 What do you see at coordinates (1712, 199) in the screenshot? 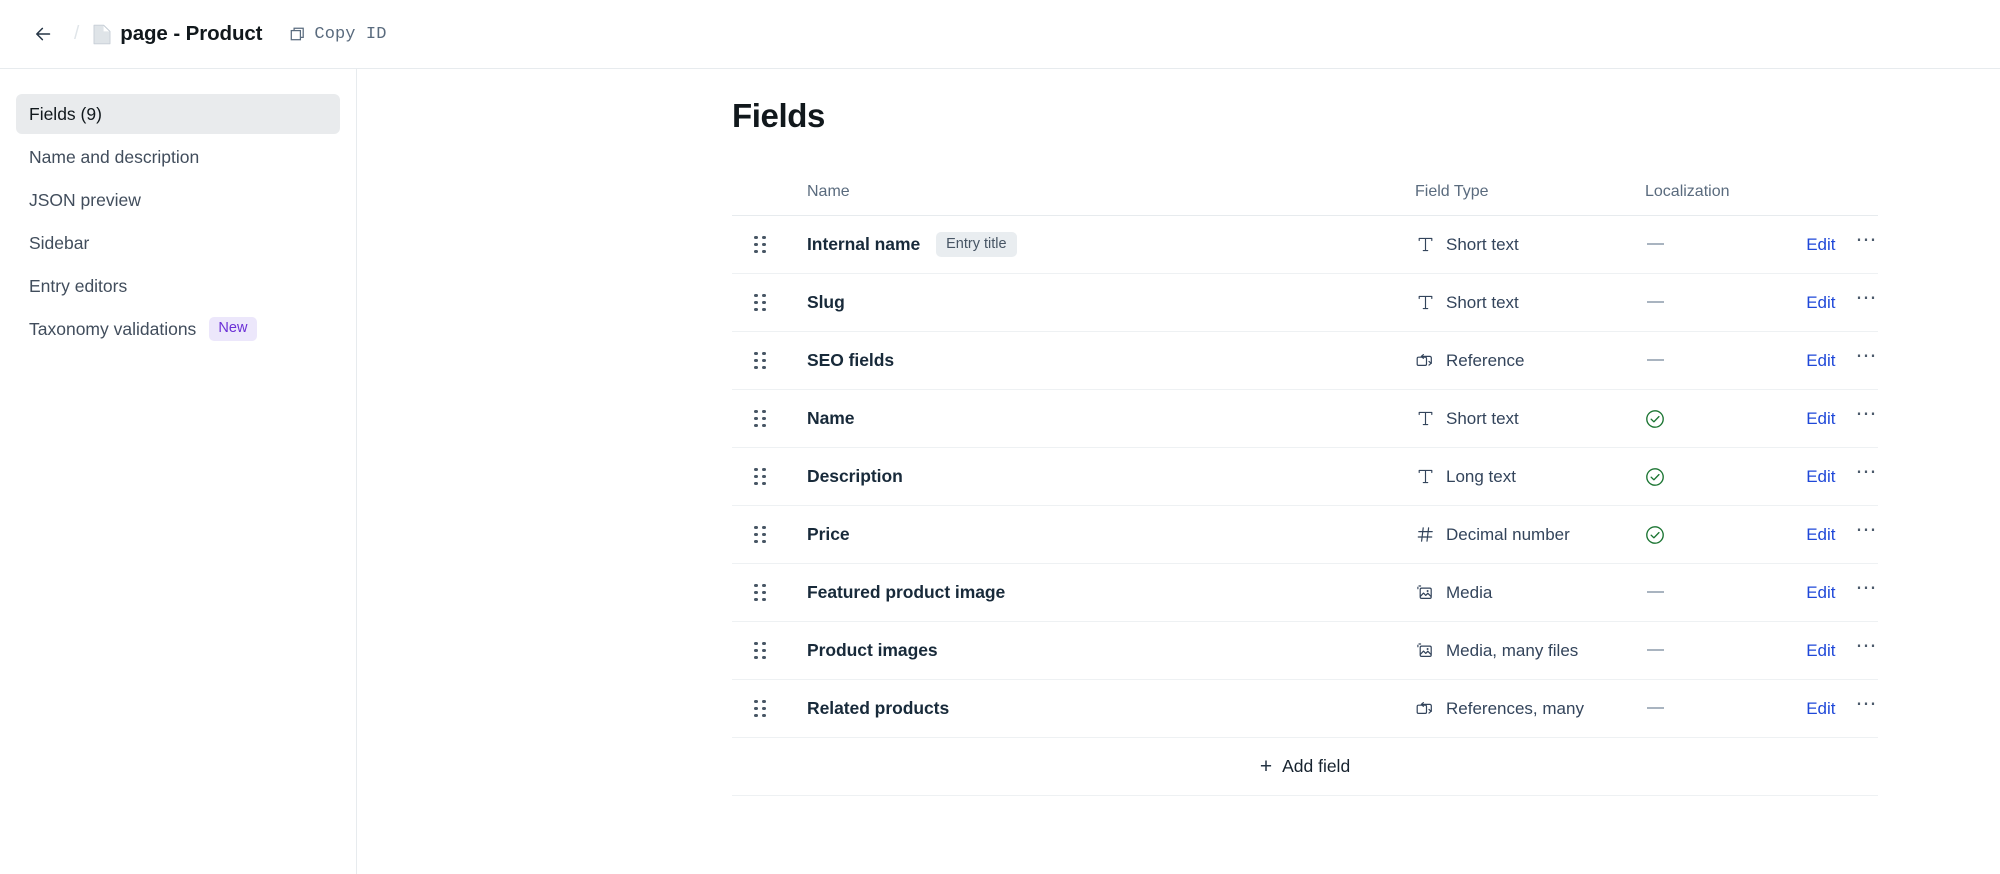
I see `column-header-localization: Localization` at bounding box center [1712, 199].